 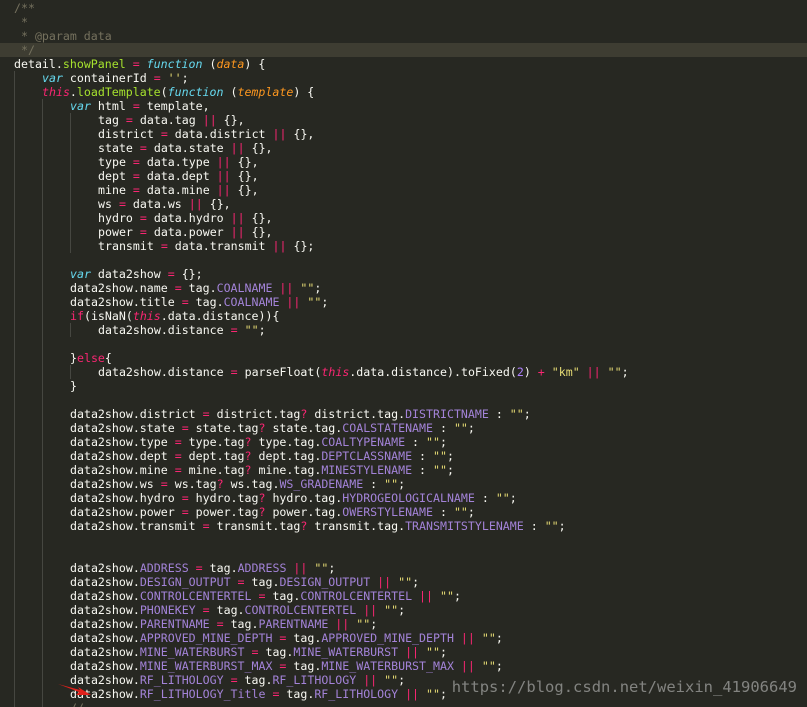 What do you see at coordinates (410, 36) in the screenshot?
I see `code-line: * @param data` at bounding box center [410, 36].